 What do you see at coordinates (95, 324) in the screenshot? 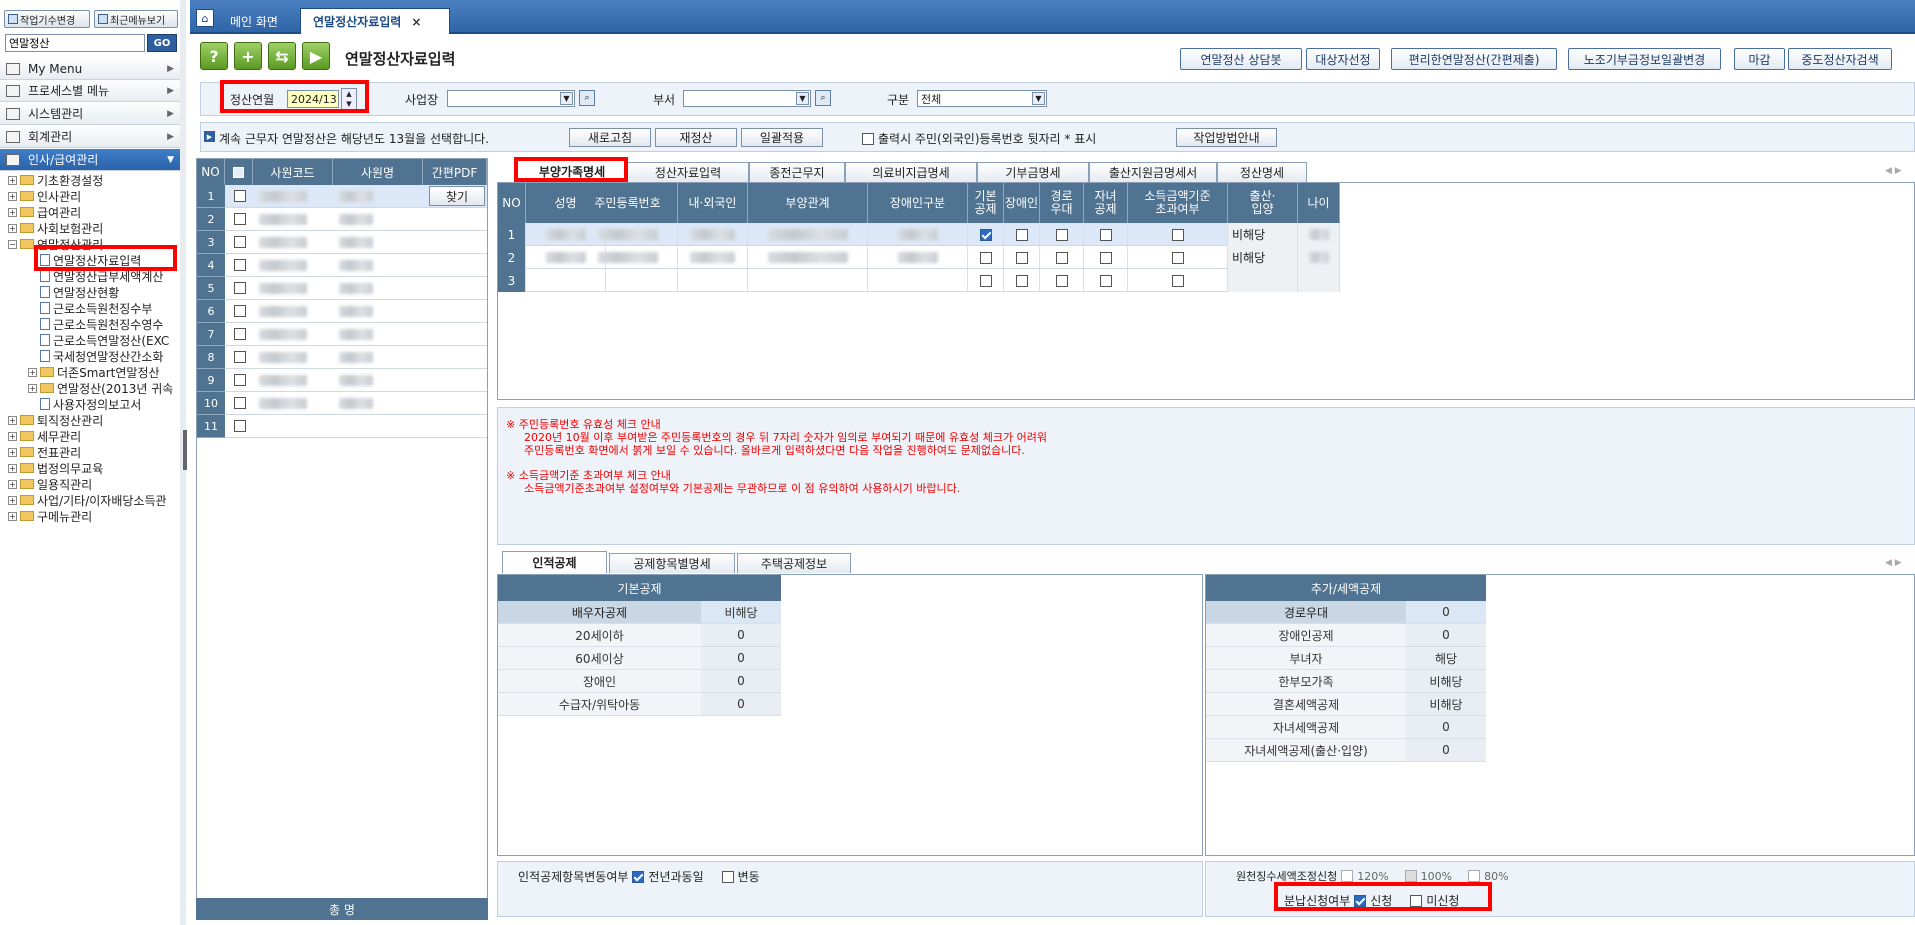
I see `tree-item: 근로소득원천징수영수` at bounding box center [95, 324].